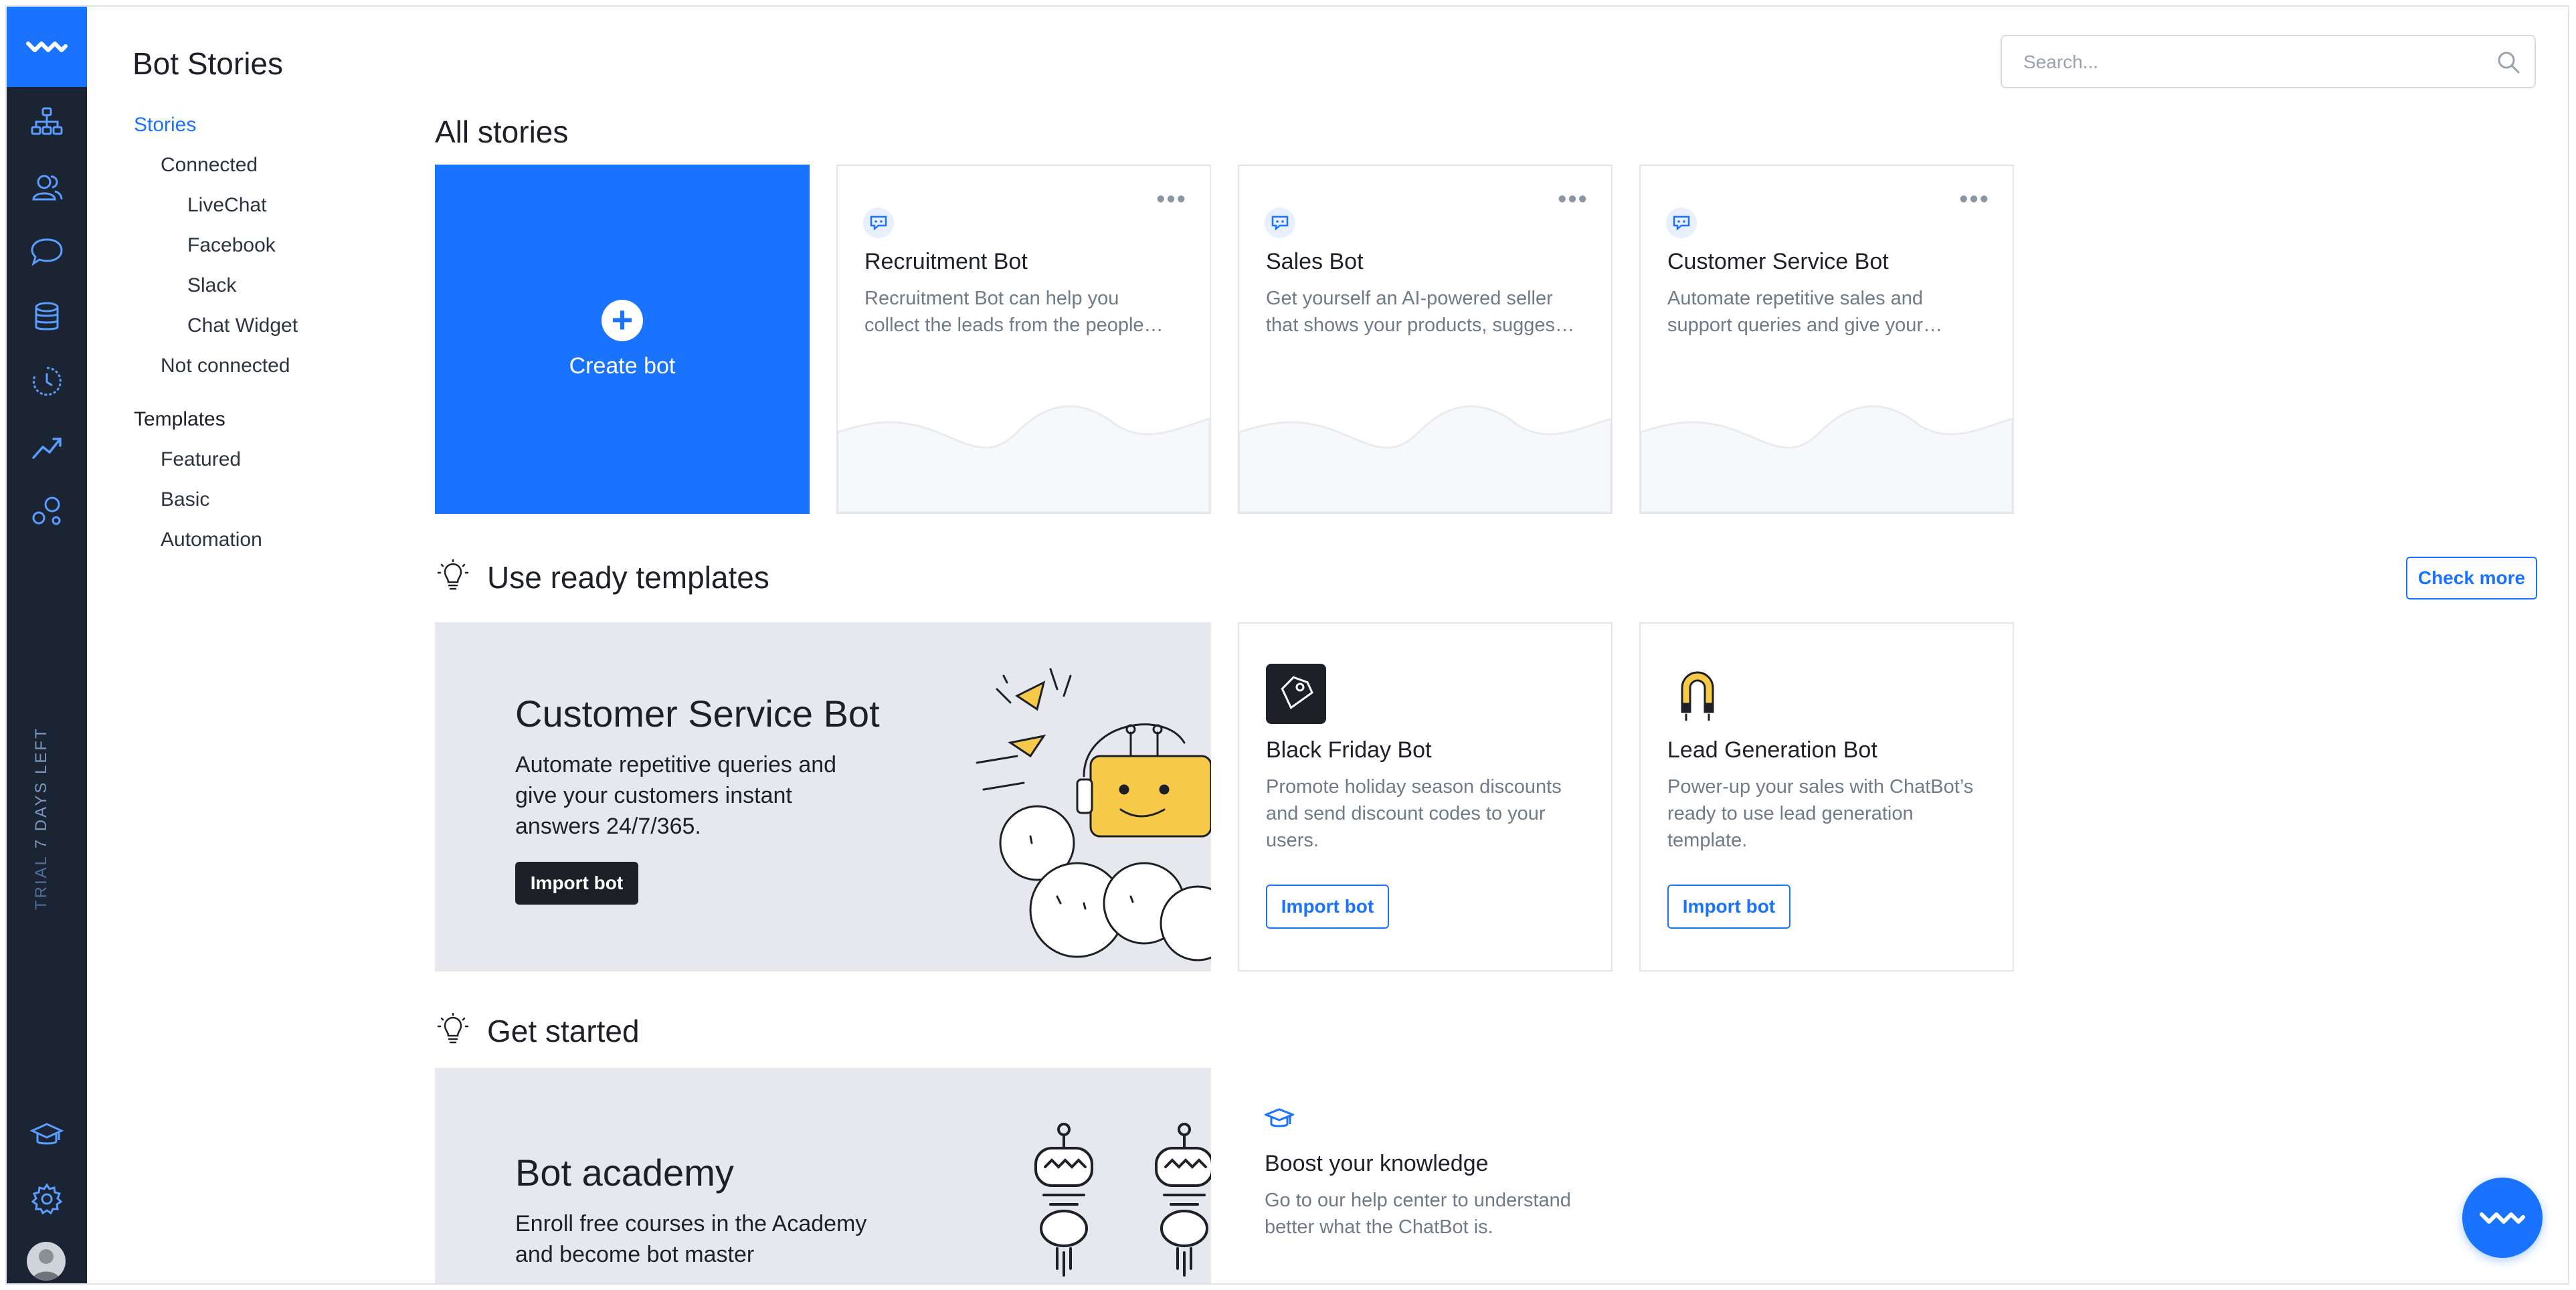 The width and height of the screenshot is (2576, 1290). Describe the element at coordinates (1795, 298) in the screenshot. I see `story-description-line: Automate repetitive sales and` at that location.